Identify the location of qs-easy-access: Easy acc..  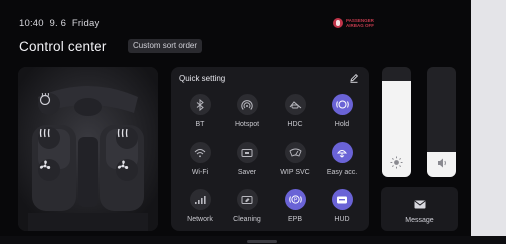
(342, 159).